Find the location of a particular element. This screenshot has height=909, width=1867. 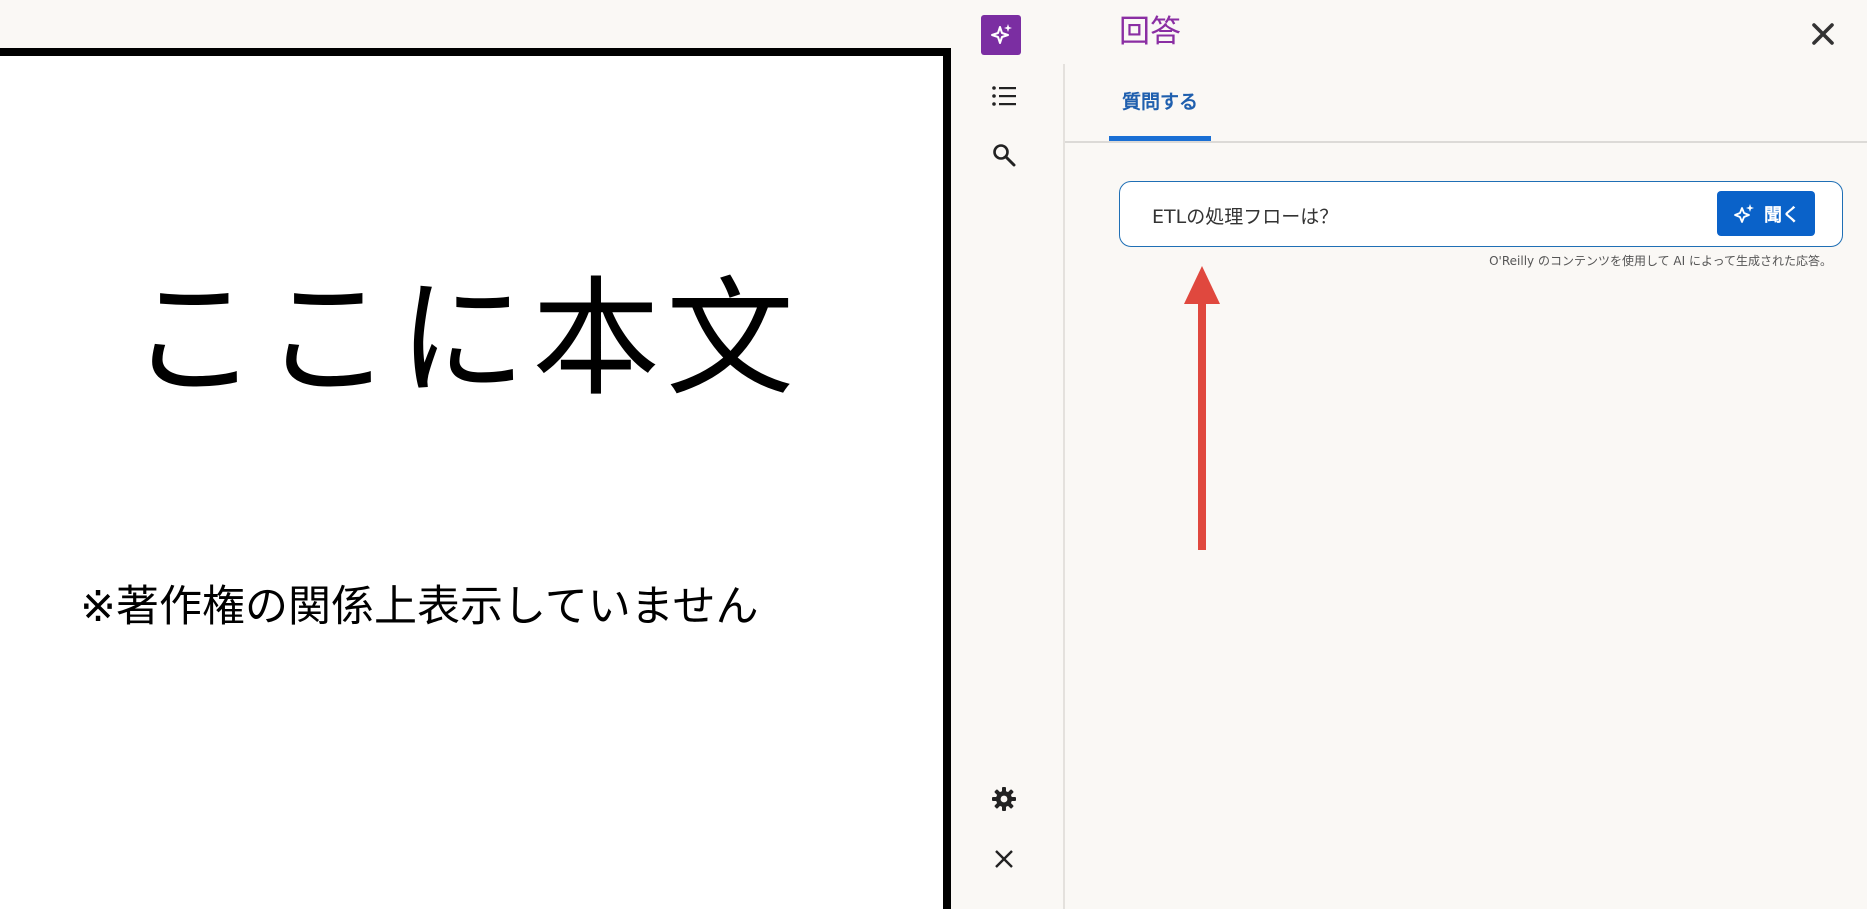

gear-icon is located at coordinates (1004, 799).